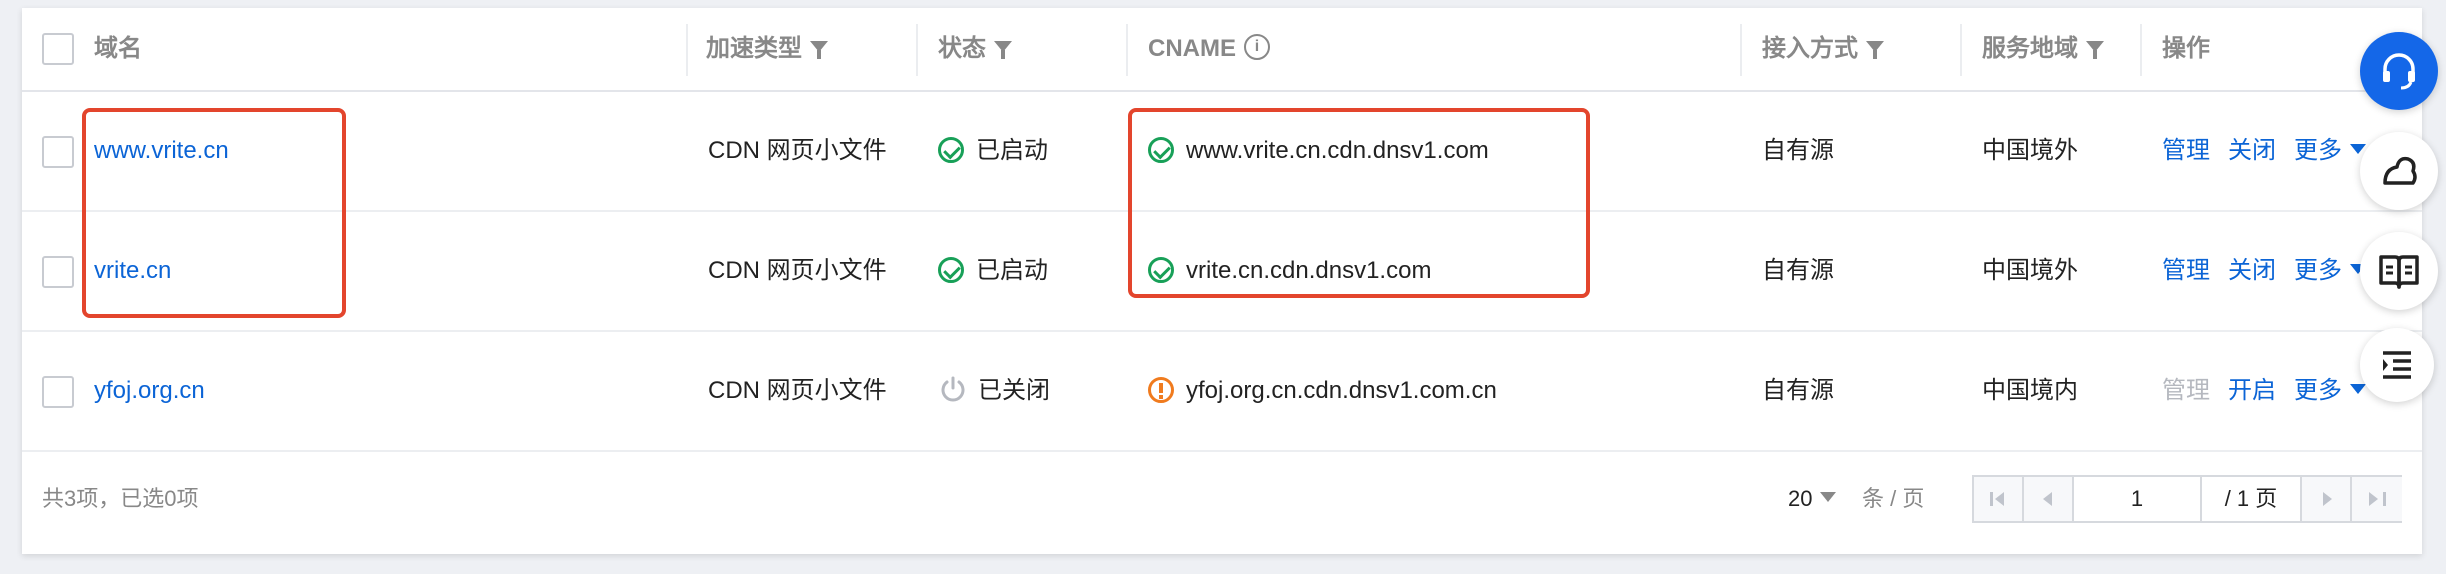  I want to click on status-cell: 已关闭, so click(994, 391).